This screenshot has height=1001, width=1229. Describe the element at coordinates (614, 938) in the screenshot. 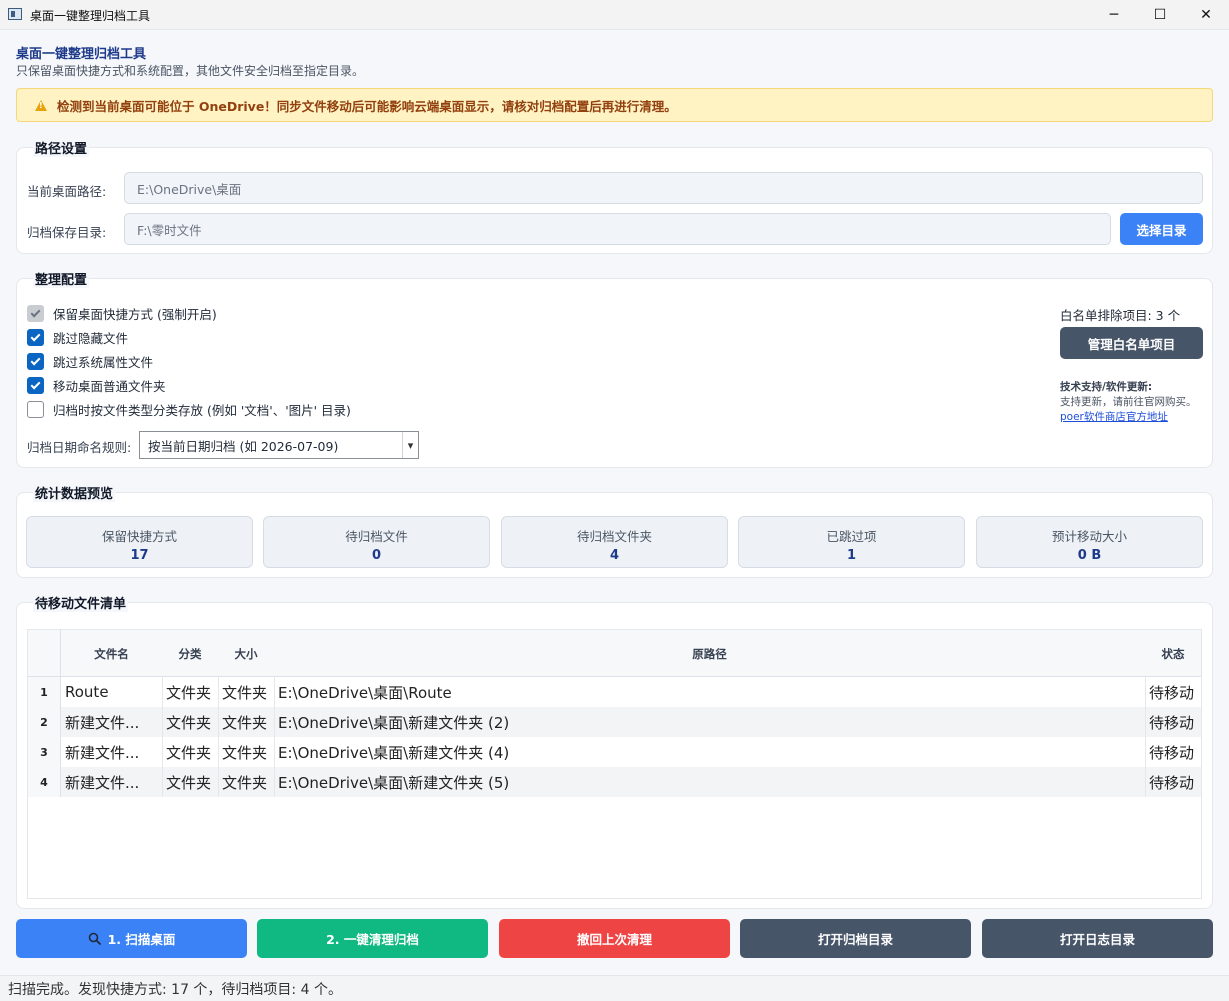

I see `undo-clean-button: 撤回上次清理` at that location.